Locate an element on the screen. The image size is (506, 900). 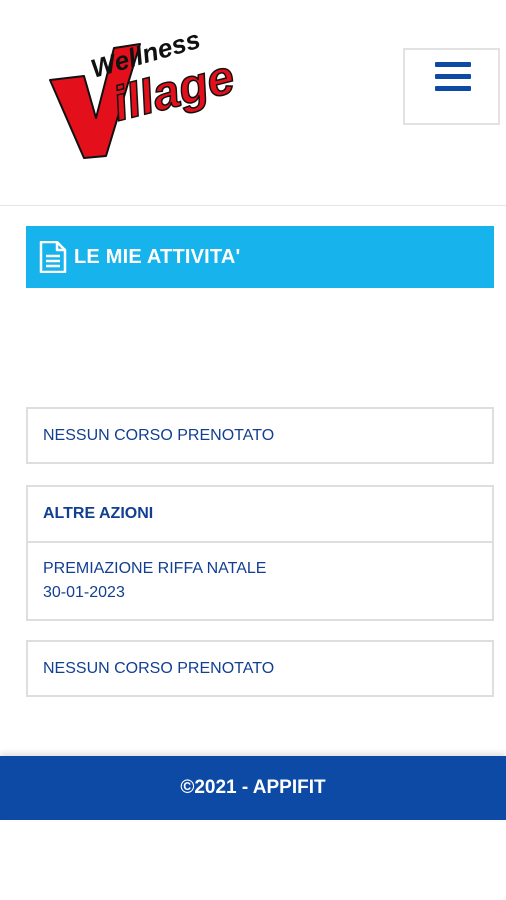
no-booking-card-2: NESSUN CORSO PRENOTATO is located at coordinates (260, 668).